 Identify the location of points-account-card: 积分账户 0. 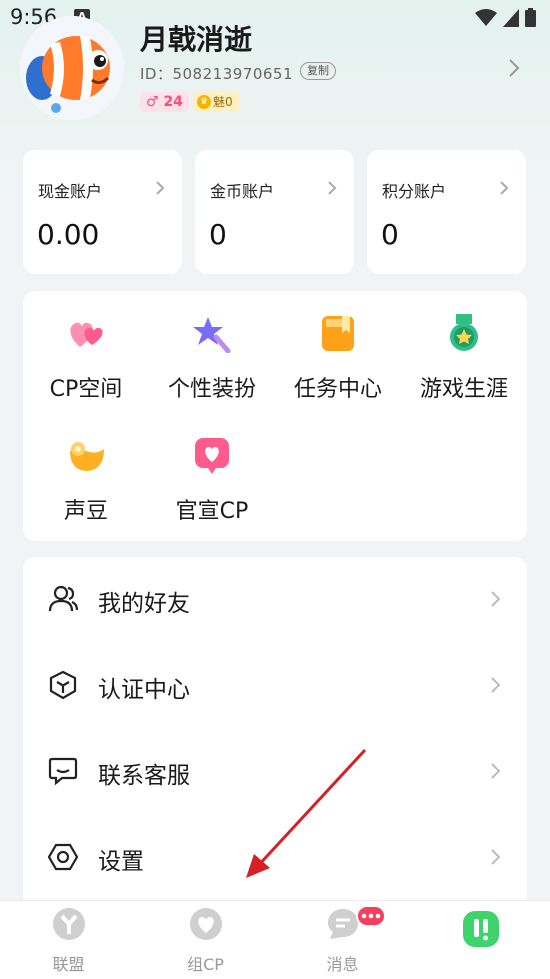
(446, 212).